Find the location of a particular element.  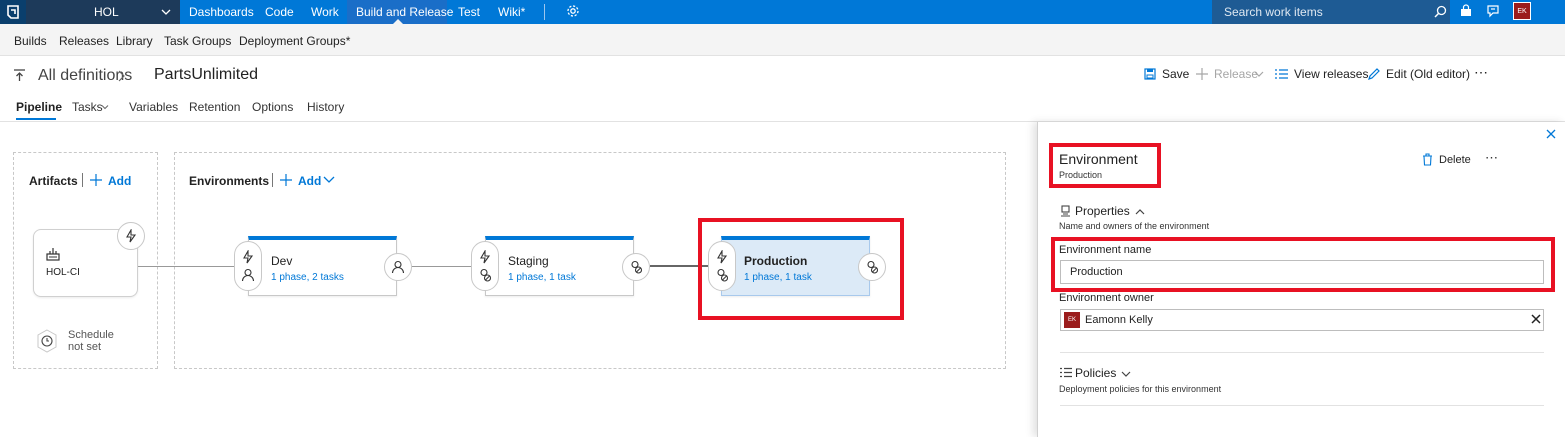

nav-dashboards: Dashboards is located at coordinates (221, 12).